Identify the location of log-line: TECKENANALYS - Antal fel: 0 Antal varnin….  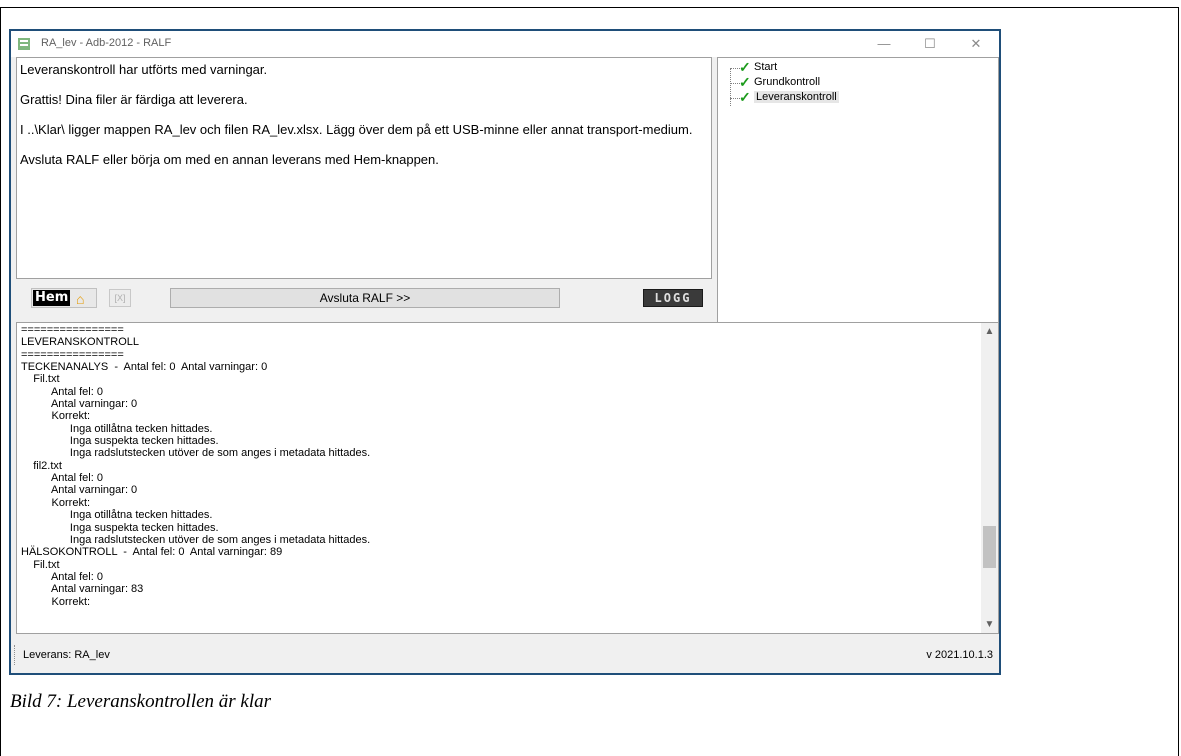
(144, 367).